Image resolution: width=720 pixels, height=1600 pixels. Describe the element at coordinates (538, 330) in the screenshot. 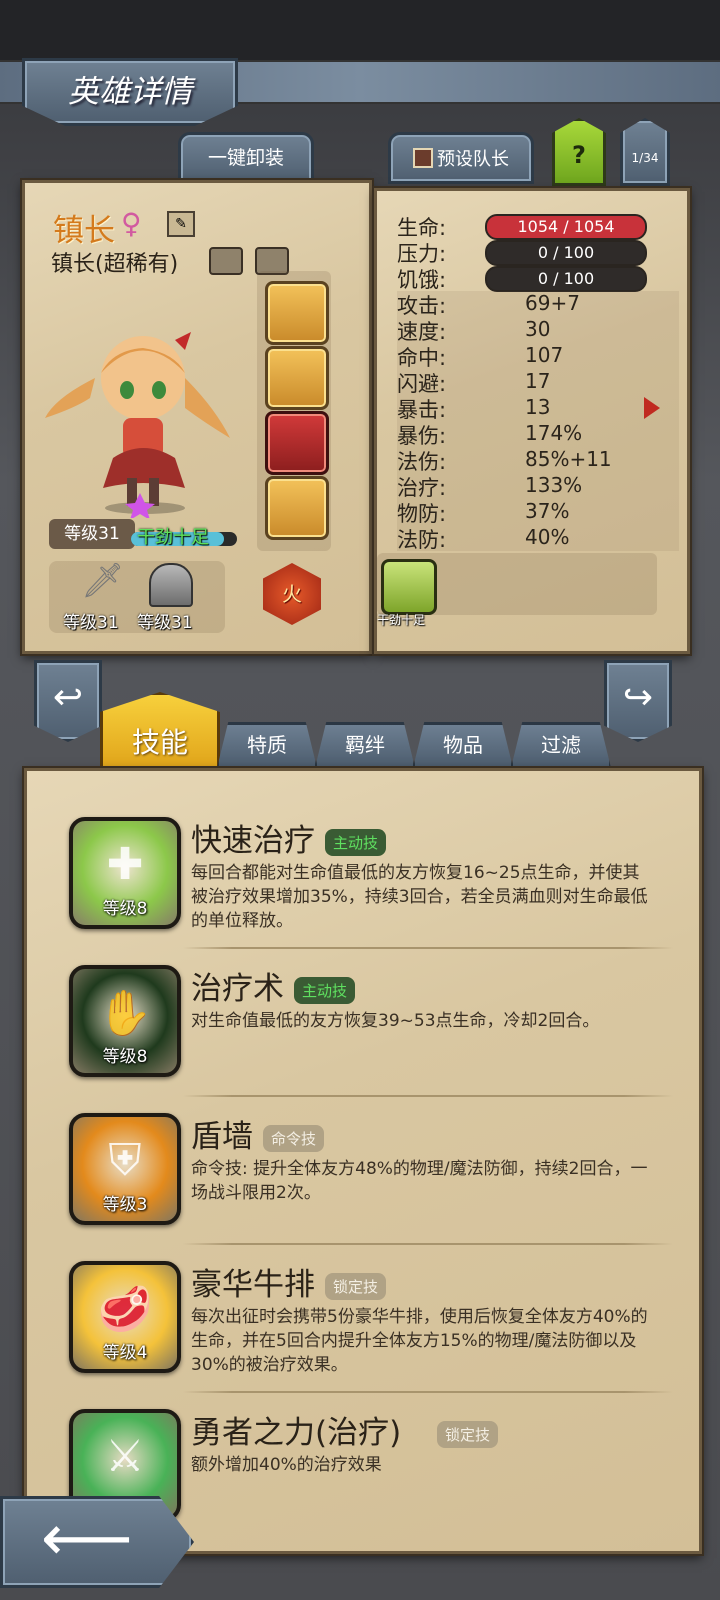

I see `stat-row: 速度: 30` at that location.